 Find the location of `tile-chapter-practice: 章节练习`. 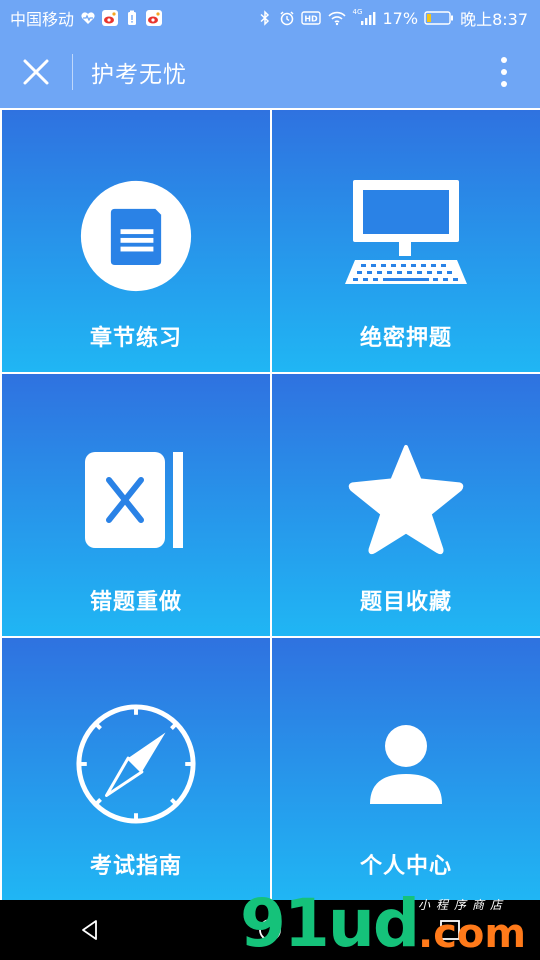

tile-chapter-practice: 章节练习 is located at coordinates (136, 241).